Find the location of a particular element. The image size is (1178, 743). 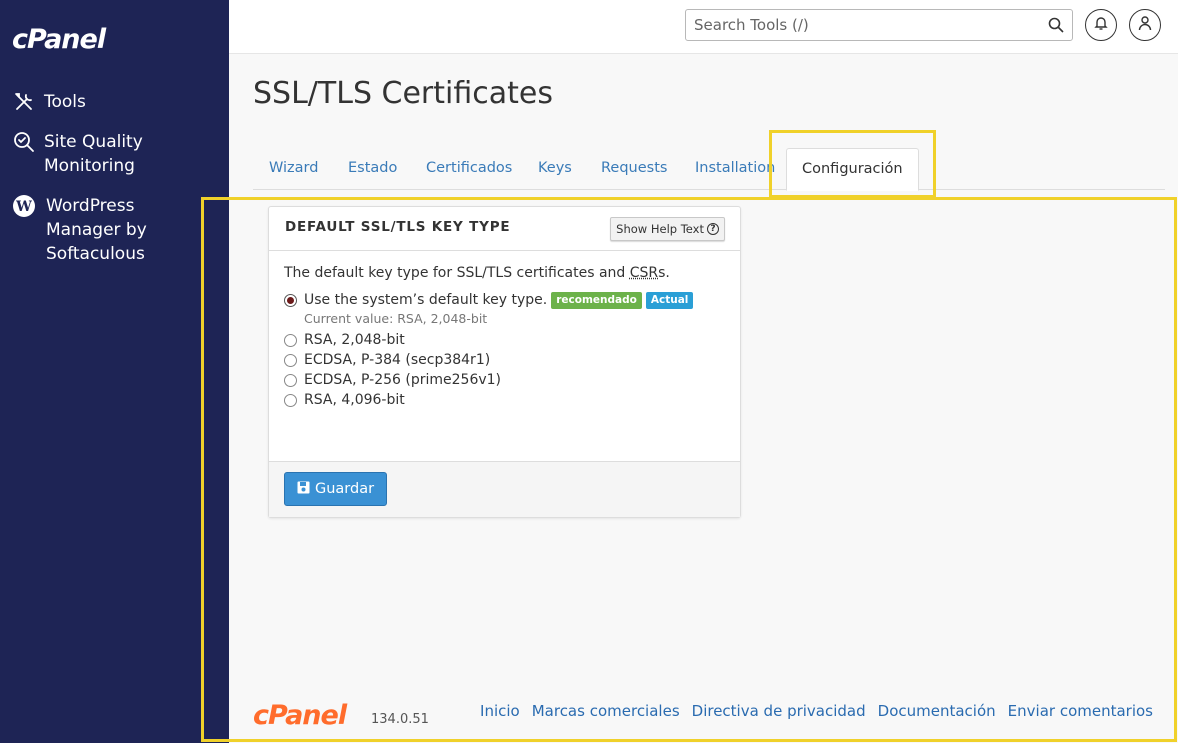

tab-certificados: Certificados is located at coordinates (469, 168).